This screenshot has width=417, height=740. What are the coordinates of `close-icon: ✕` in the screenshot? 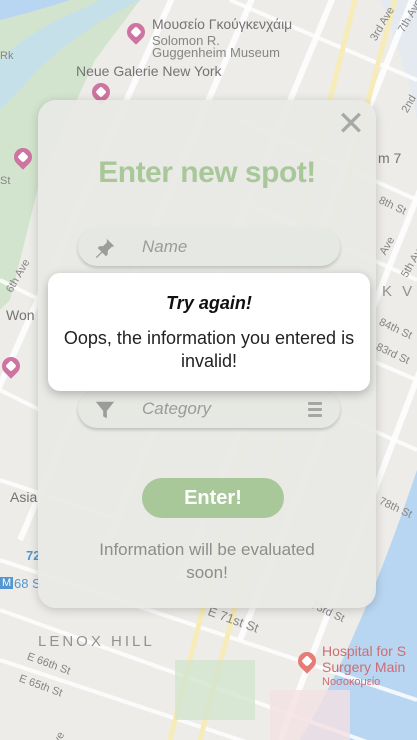 It's located at (351, 124).